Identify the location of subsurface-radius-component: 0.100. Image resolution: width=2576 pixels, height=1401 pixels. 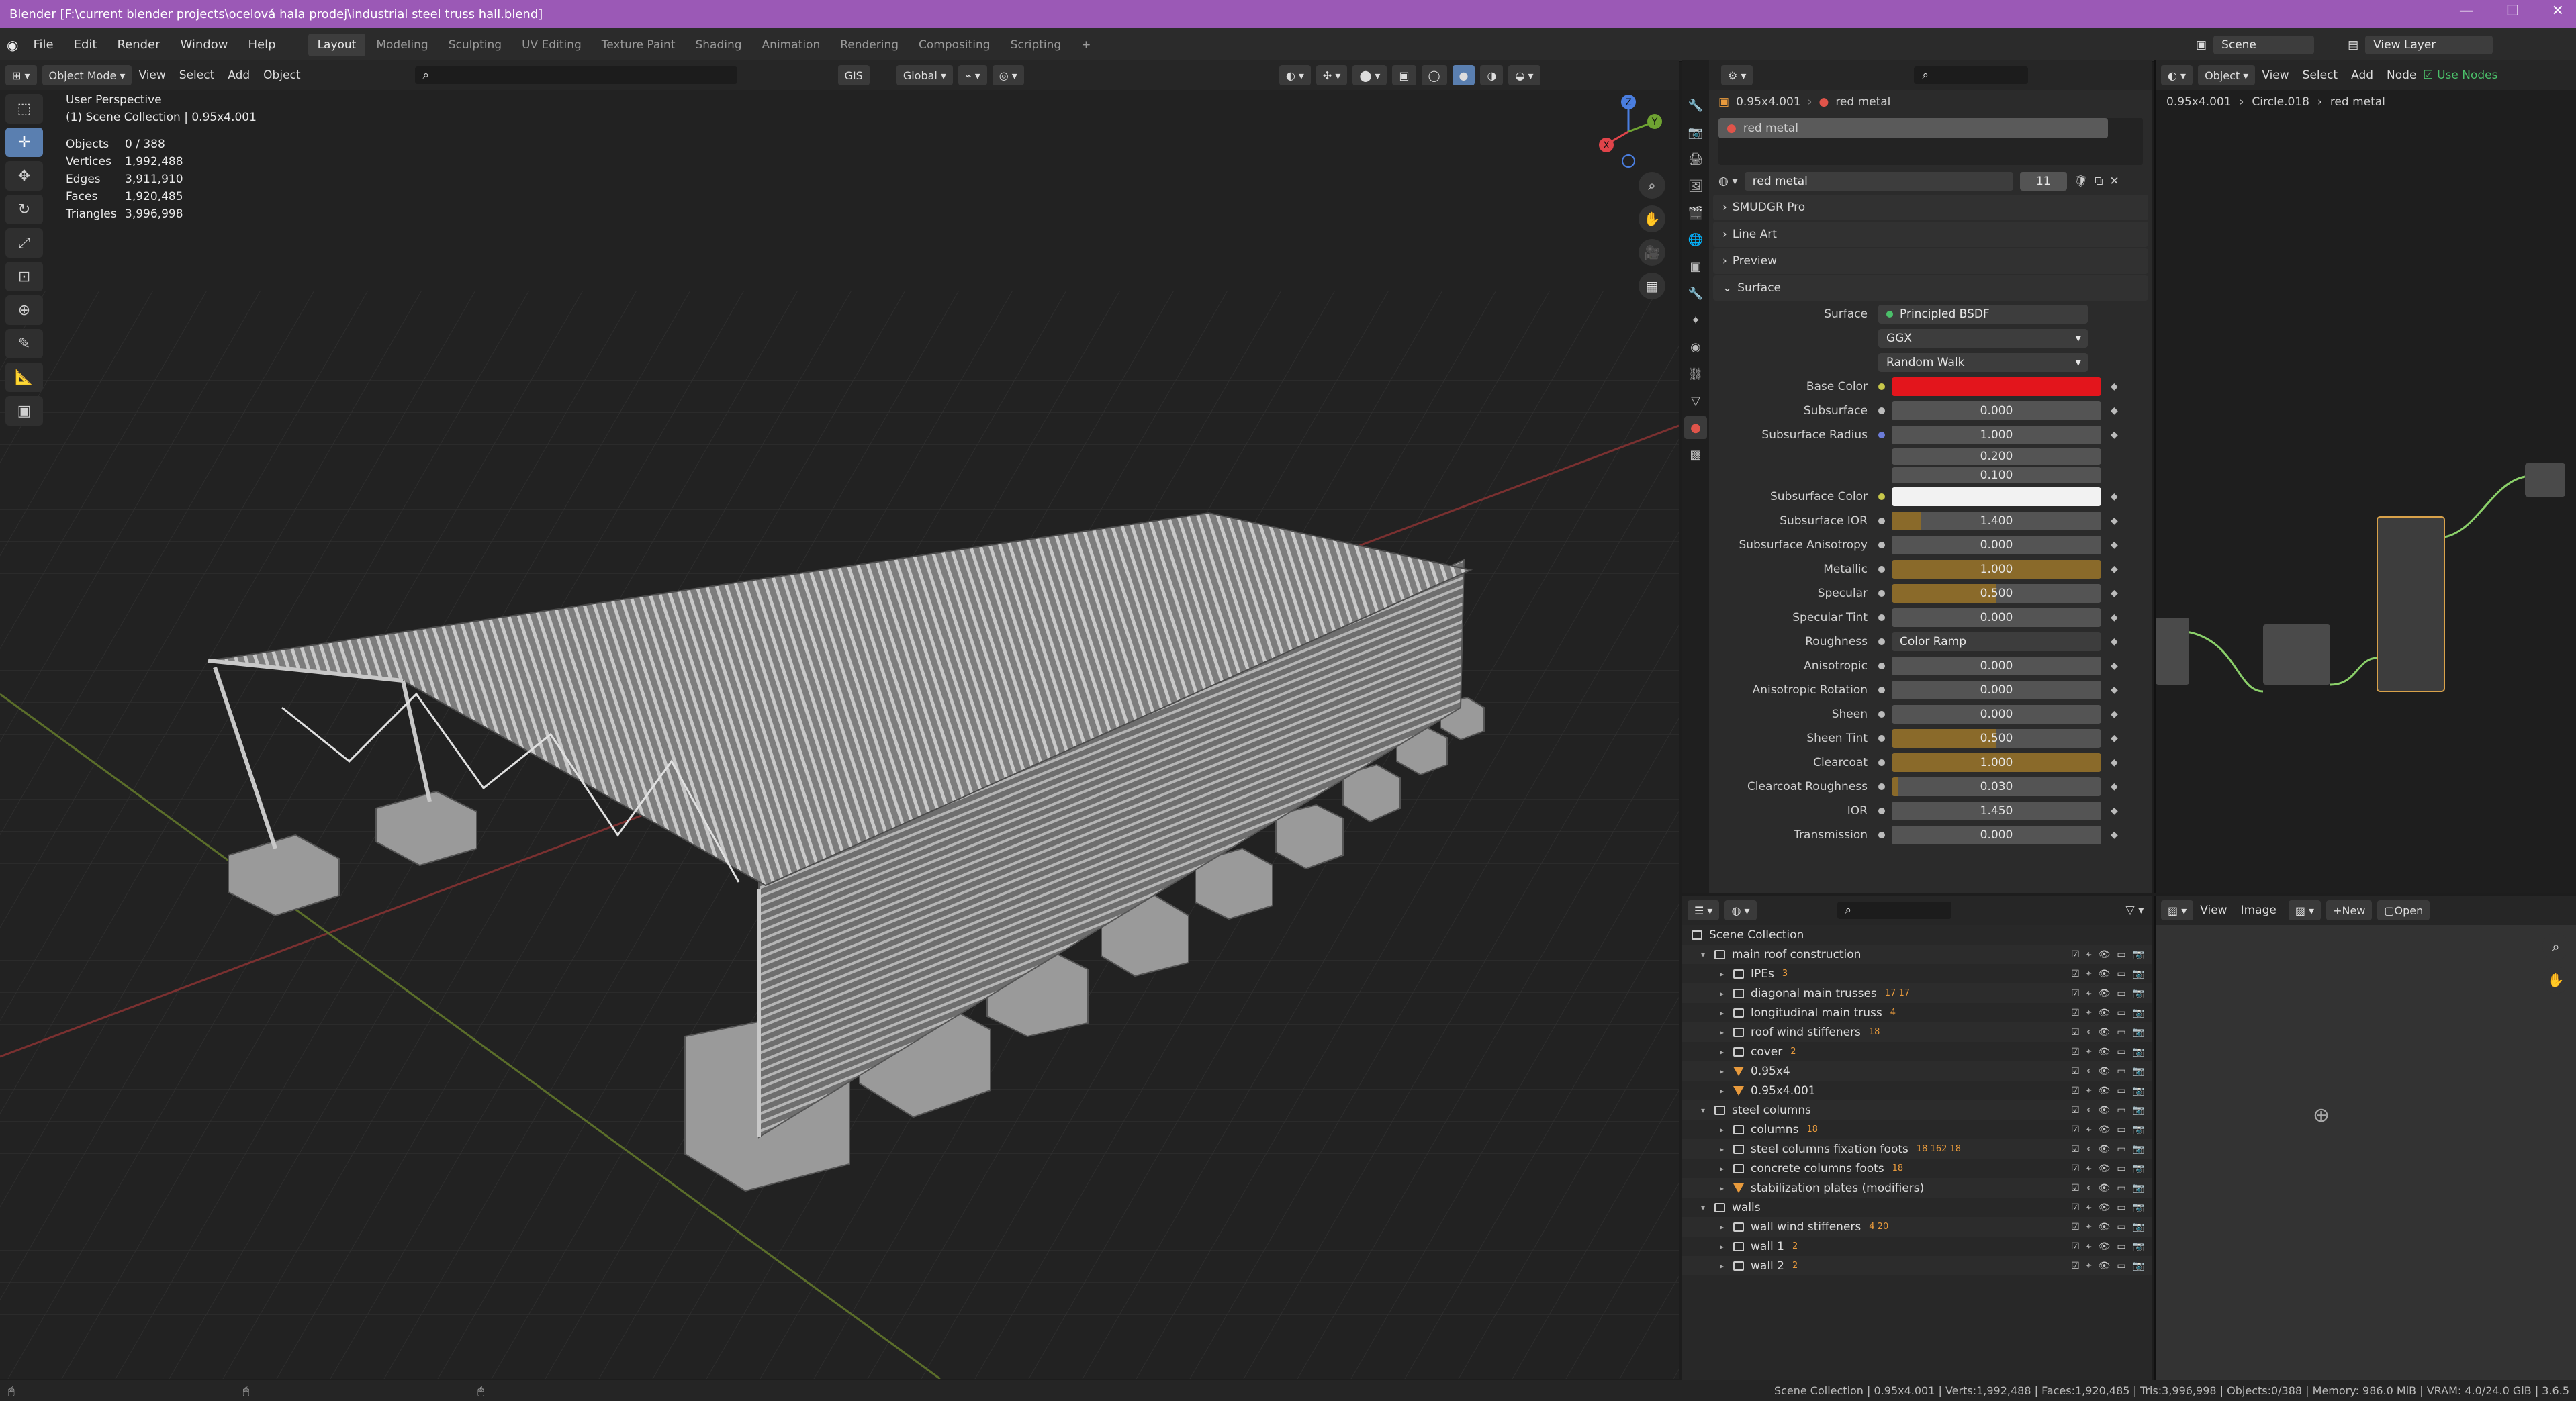
(1996, 475).